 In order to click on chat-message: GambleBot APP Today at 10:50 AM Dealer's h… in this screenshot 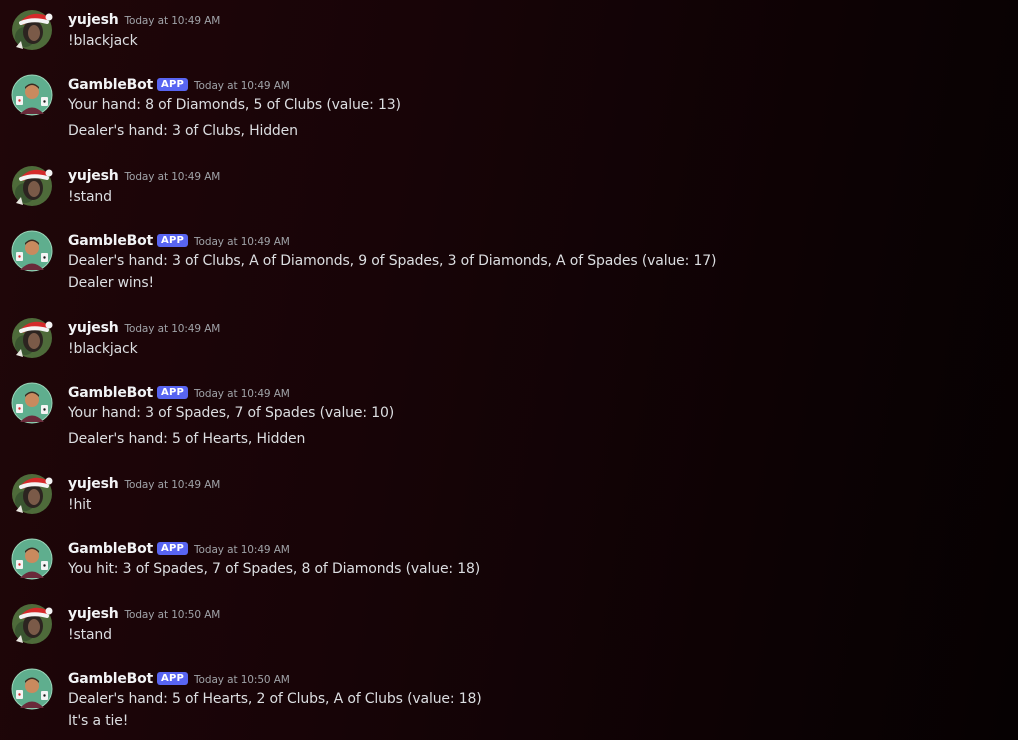, I will do `click(509, 698)`.